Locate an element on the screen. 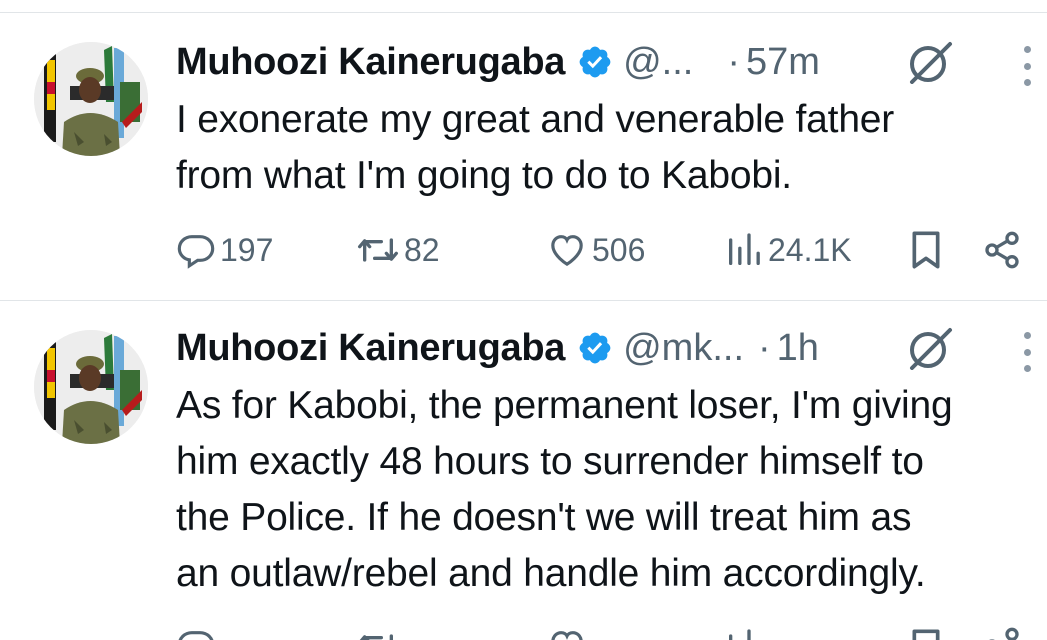 The image size is (1047, 640). tweet-header: Muhoozi Kainerugaba @mk... · 1h is located at coordinates (497, 348).